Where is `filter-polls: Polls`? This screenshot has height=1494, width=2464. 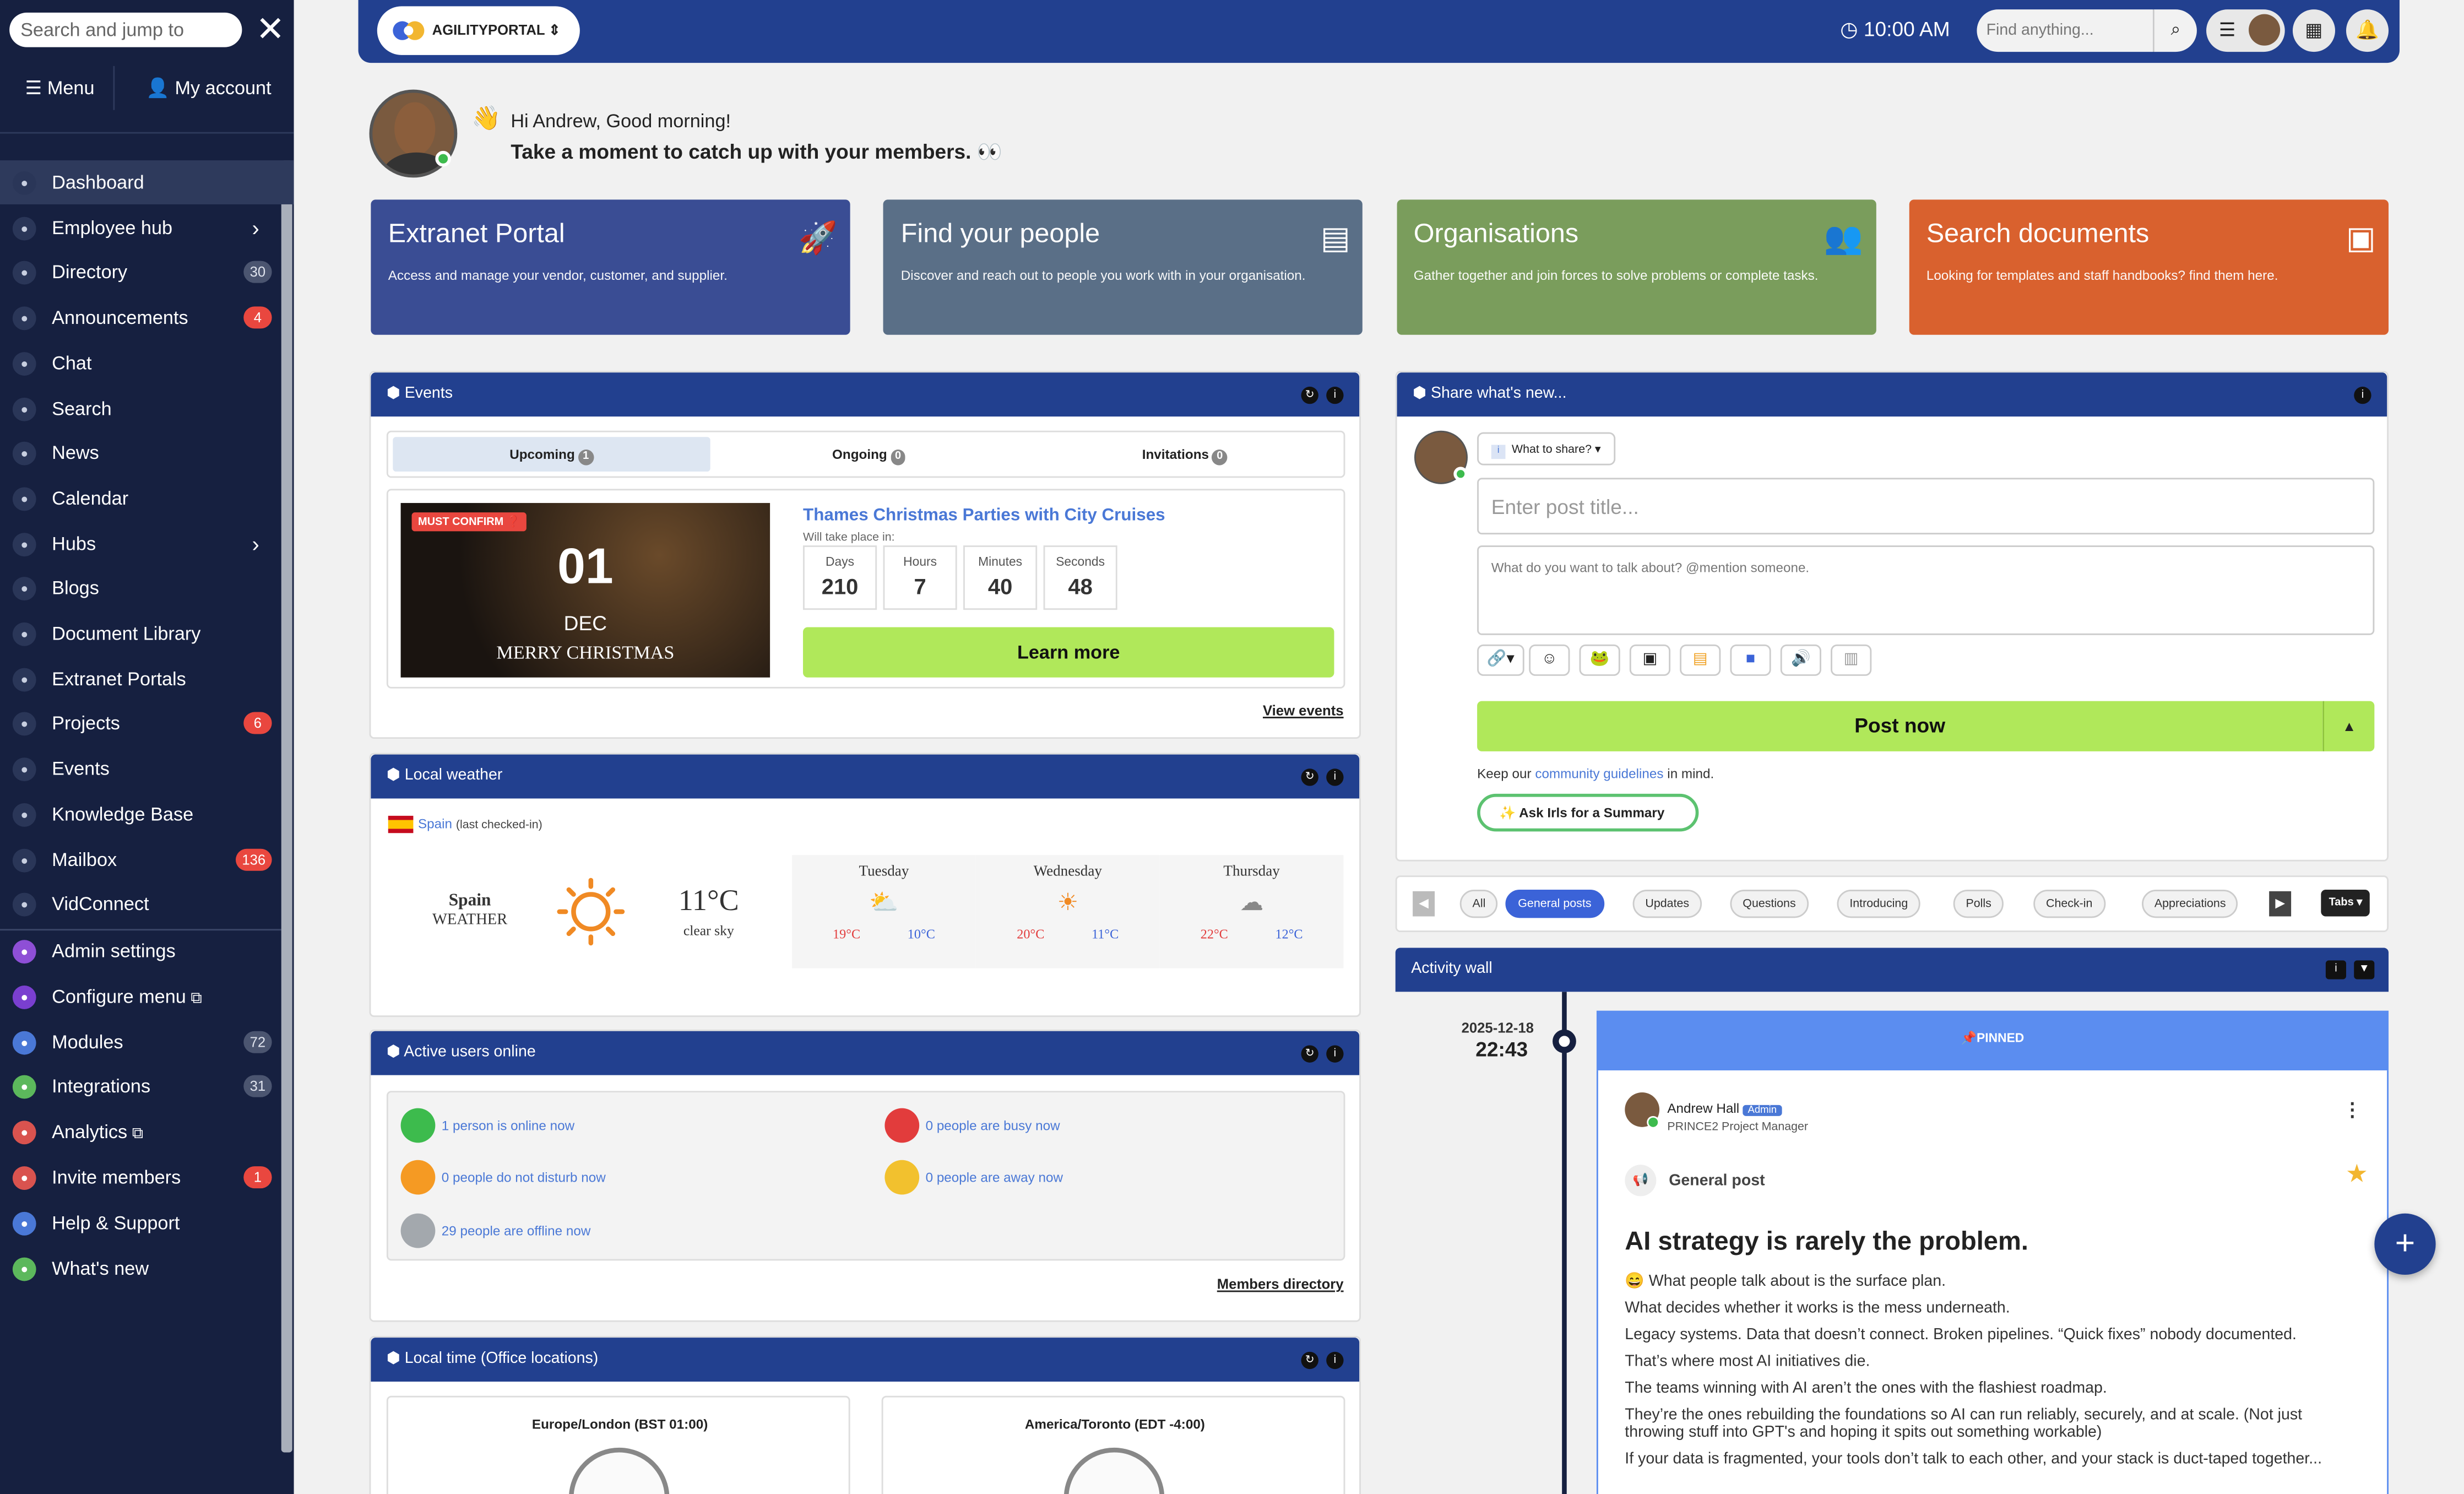 filter-polls: Polls is located at coordinates (1978, 904).